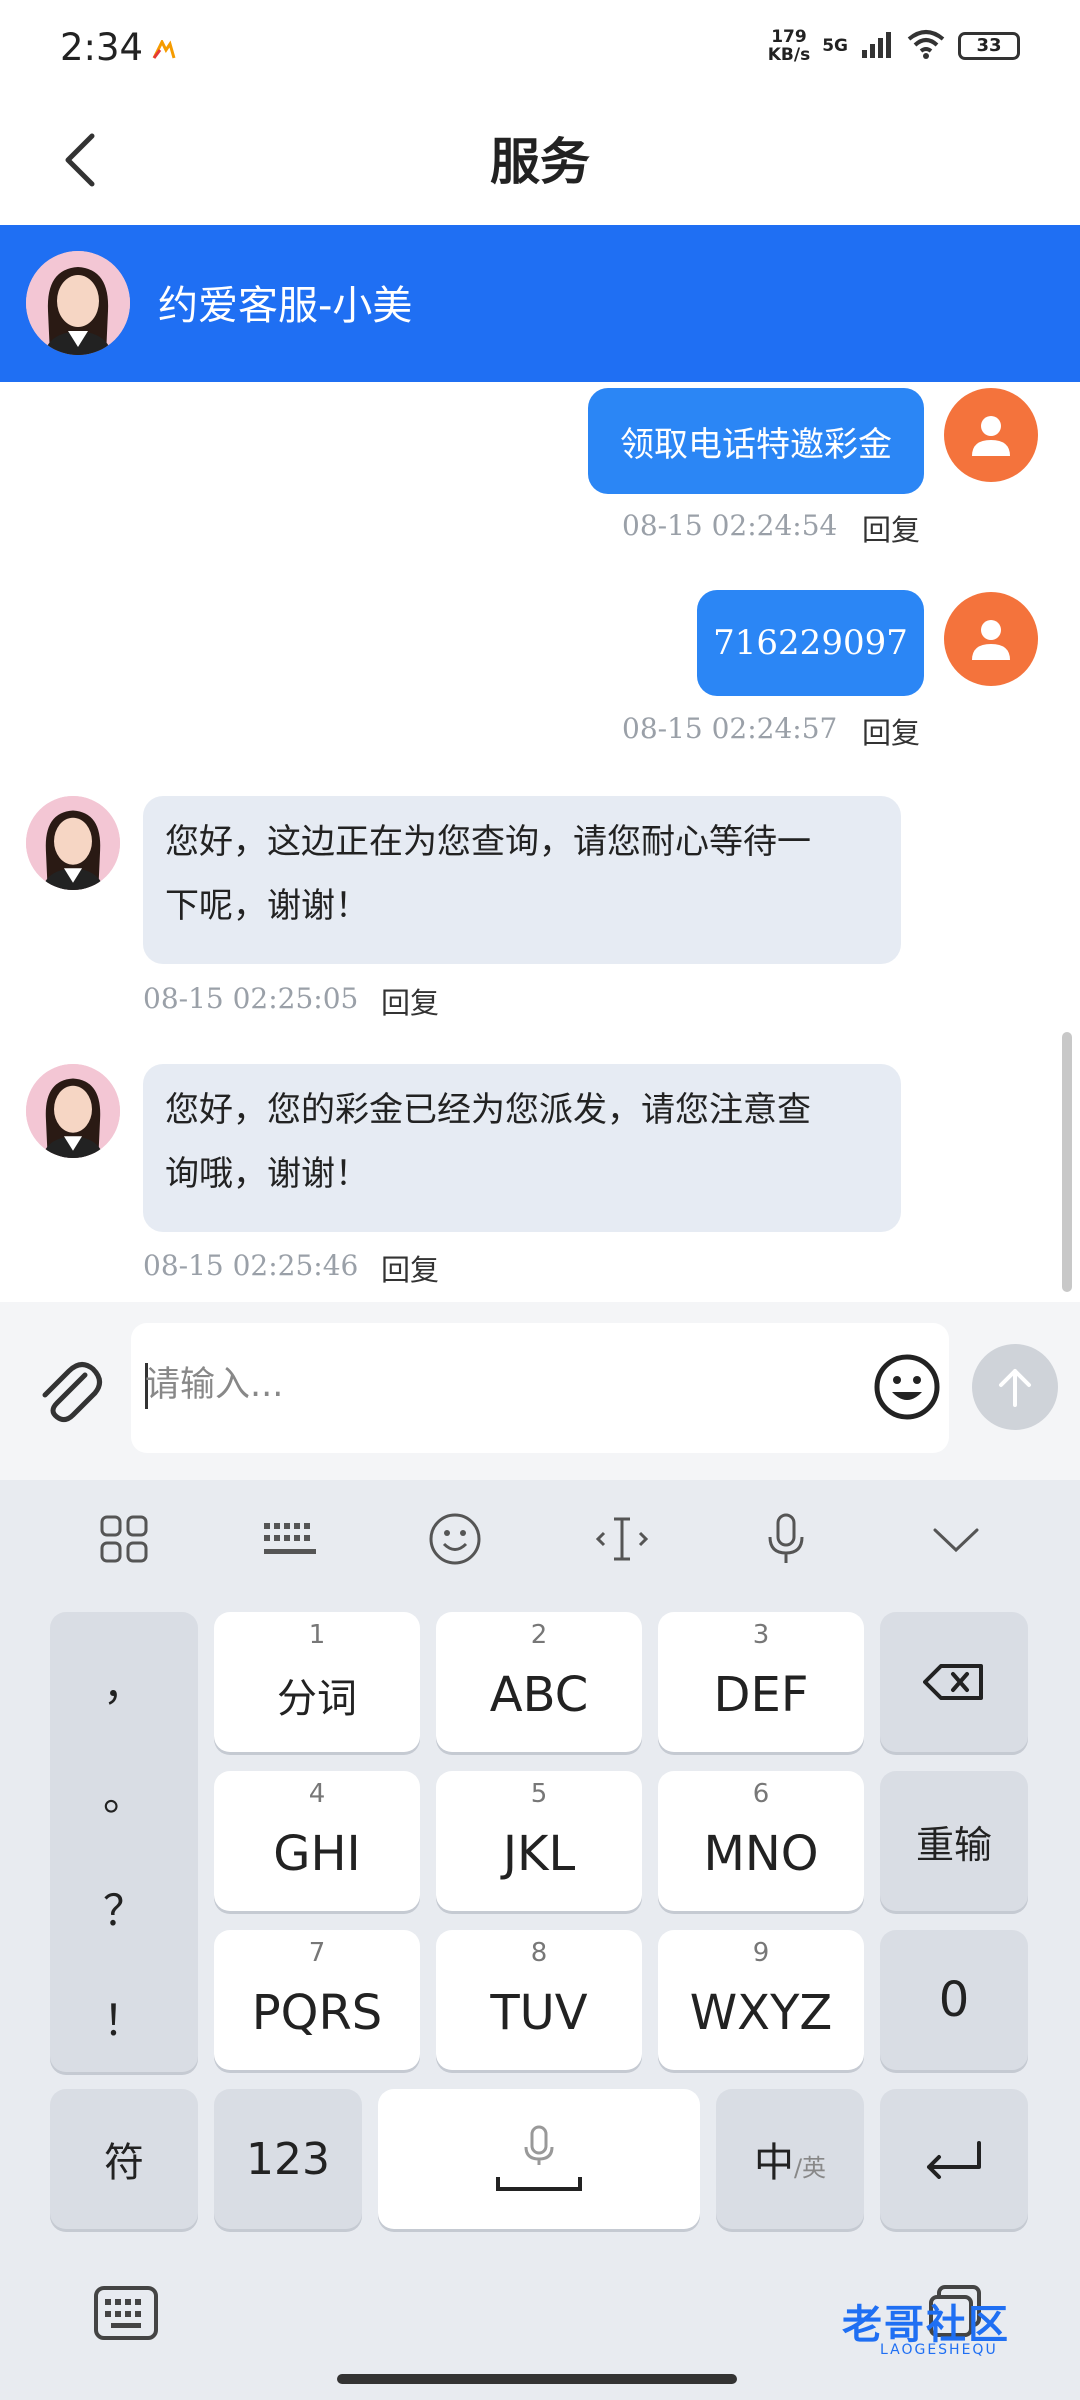  Describe the element at coordinates (251, 1265) in the screenshot. I see `message-timestamp: 08-15 02:25:46` at that location.